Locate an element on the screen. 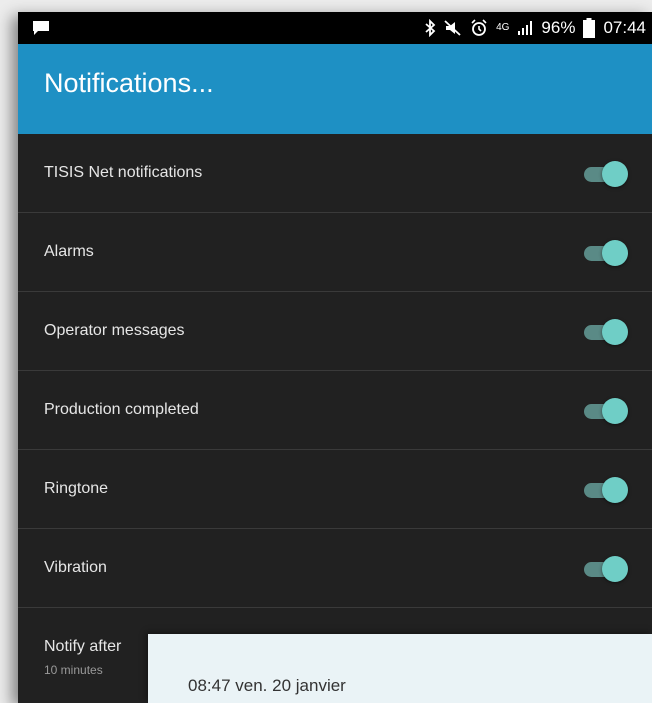 This screenshot has width=652, height=703. network-4g-icon: 4G is located at coordinates (503, 27).